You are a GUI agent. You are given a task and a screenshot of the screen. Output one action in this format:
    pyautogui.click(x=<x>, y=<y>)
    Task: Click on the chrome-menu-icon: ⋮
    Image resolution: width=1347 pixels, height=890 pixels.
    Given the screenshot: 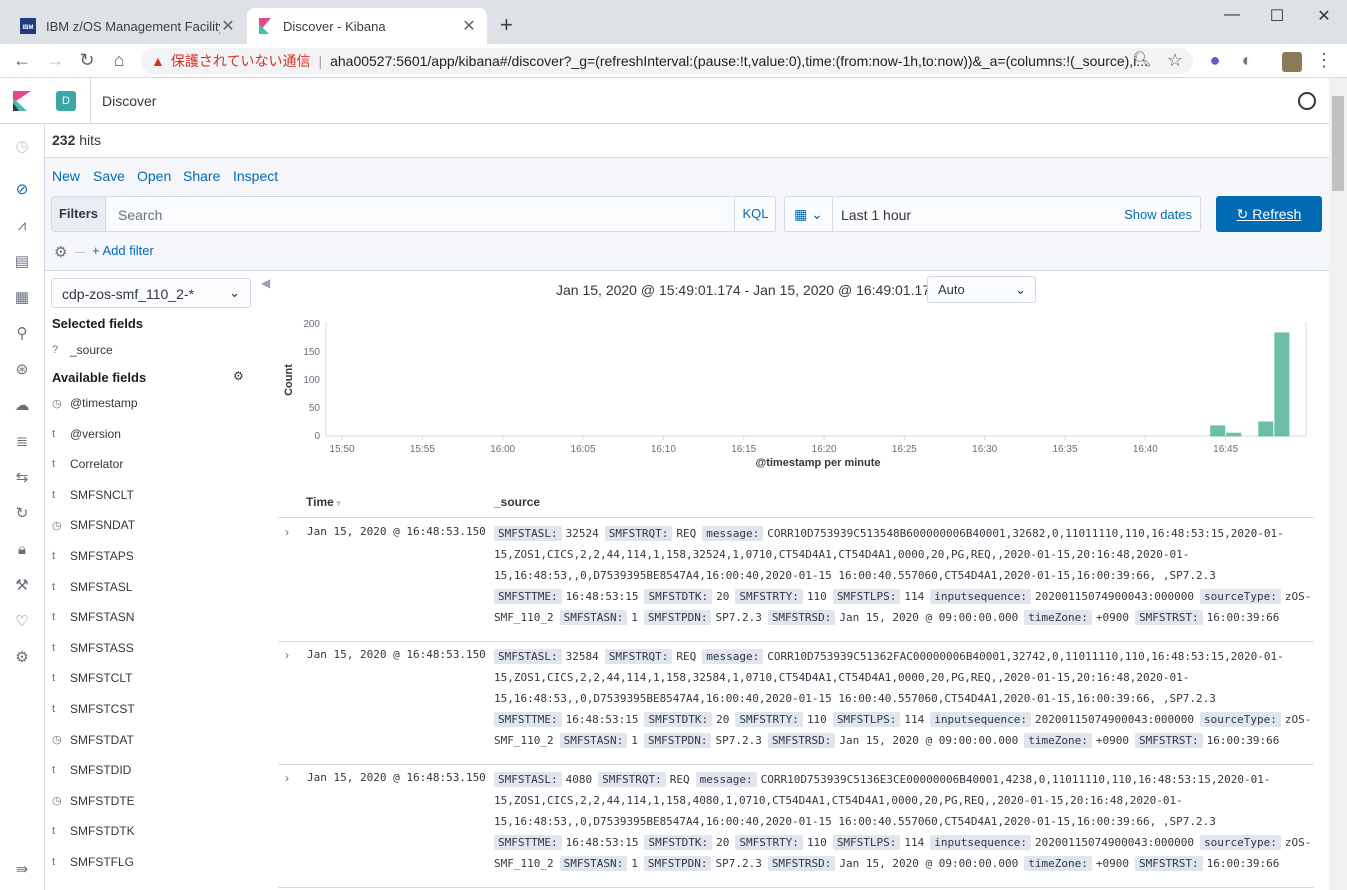 What is the action you would take?
    pyautogui.click(x=1324, y=60)
    